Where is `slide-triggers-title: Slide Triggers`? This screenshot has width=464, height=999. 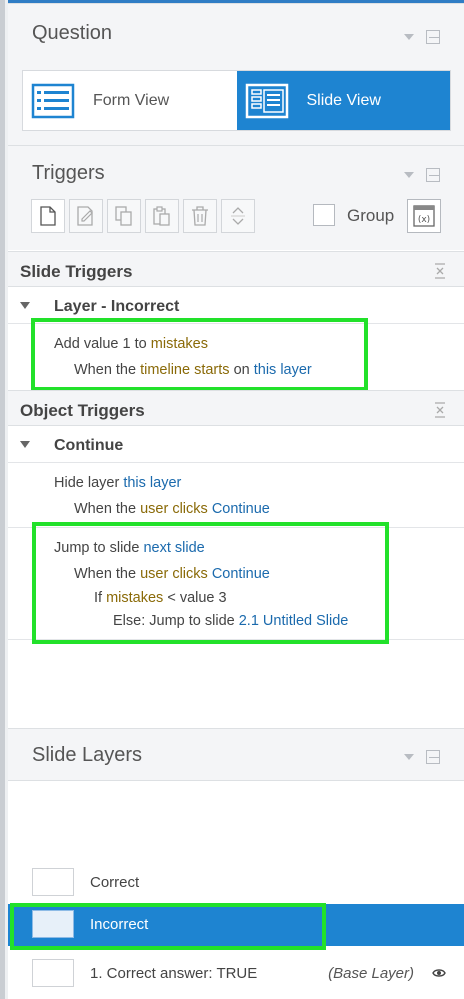 slide-triggers-title: Slide Triggers is located at coordinates (76, 271).